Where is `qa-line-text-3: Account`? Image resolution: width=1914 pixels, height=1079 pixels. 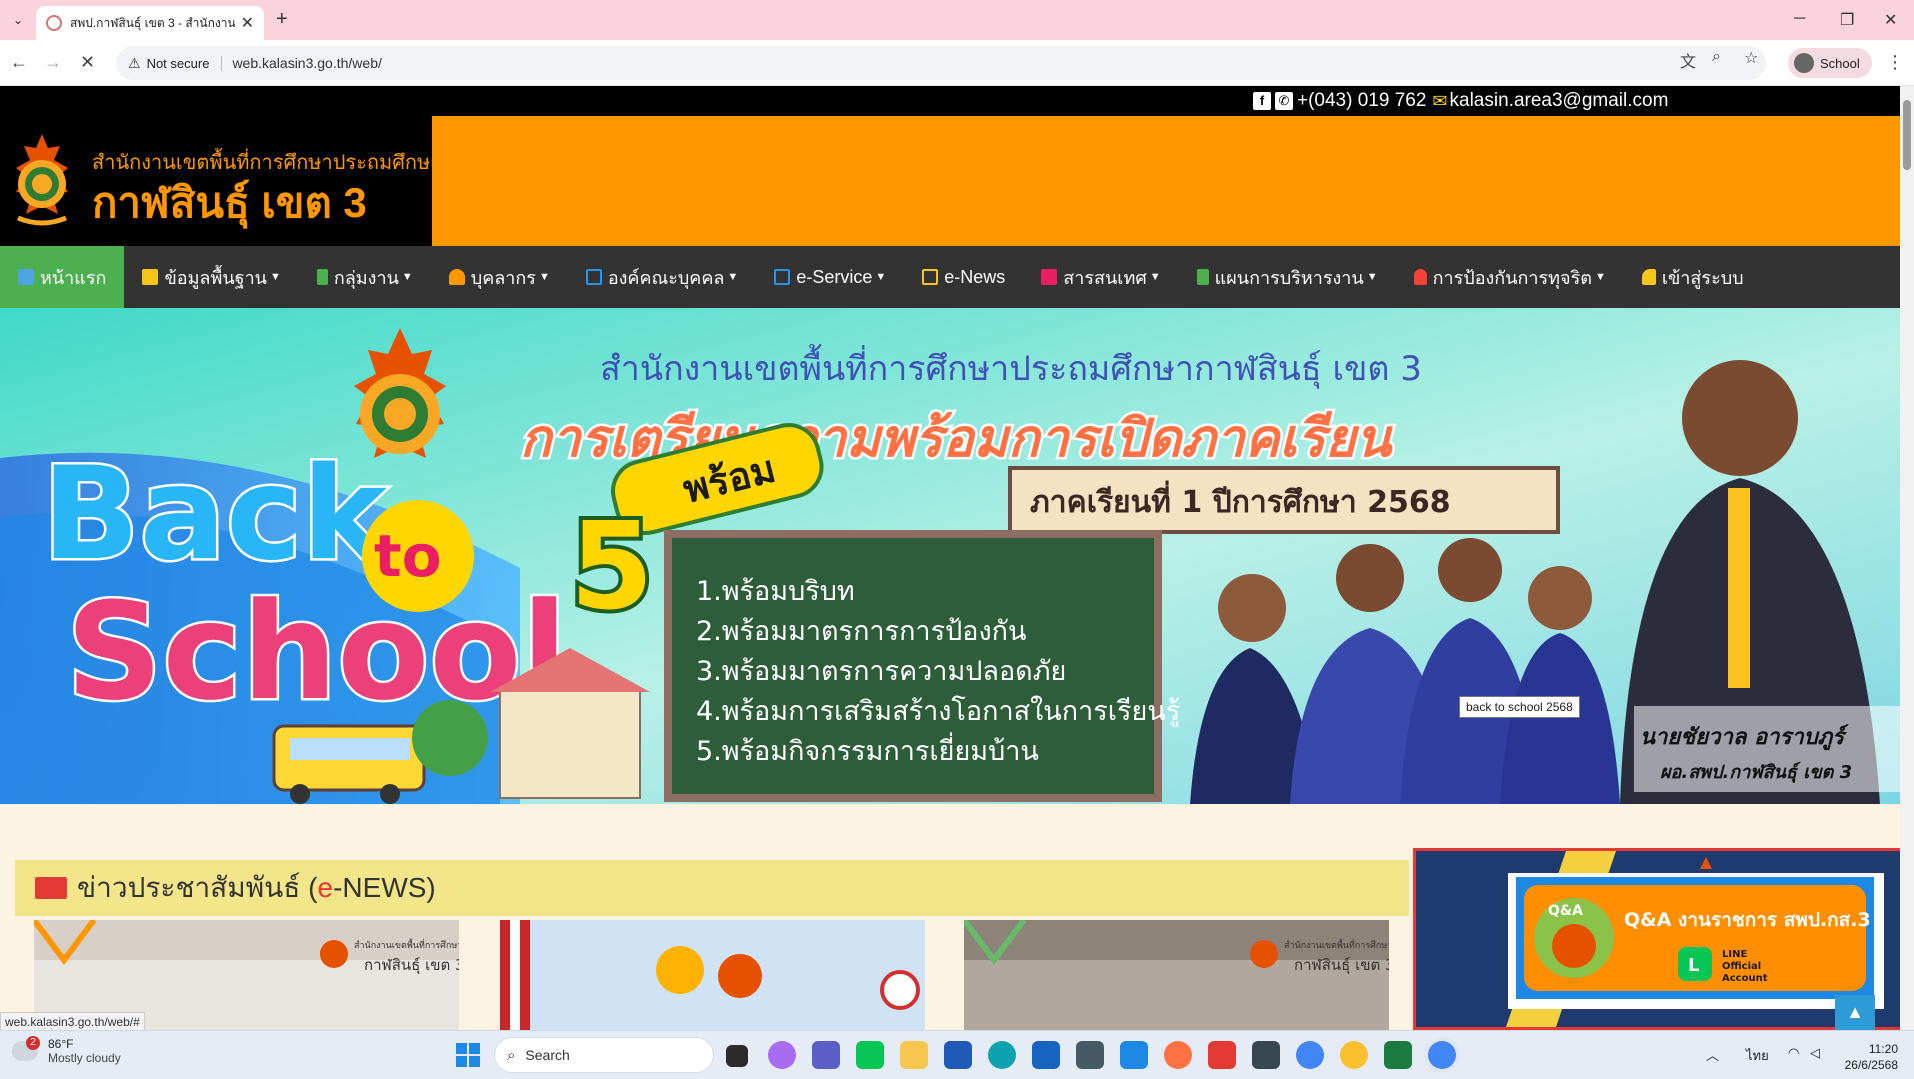 qa-line-text-3: Account is located at coordinates (1745, 978).